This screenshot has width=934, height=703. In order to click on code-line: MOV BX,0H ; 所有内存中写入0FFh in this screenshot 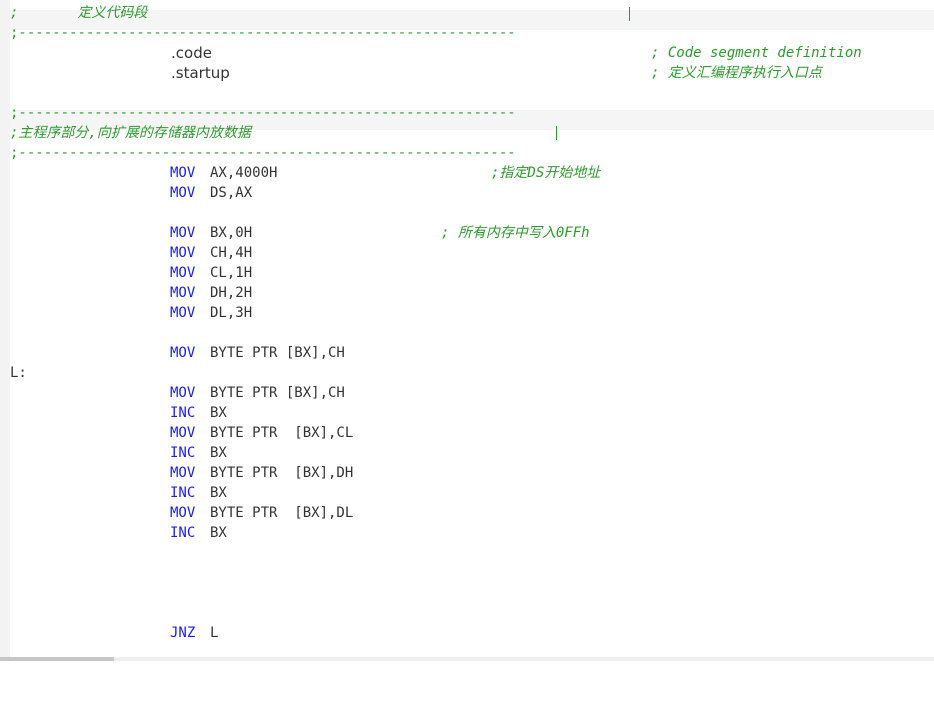, I will do `click(295, 233)`.